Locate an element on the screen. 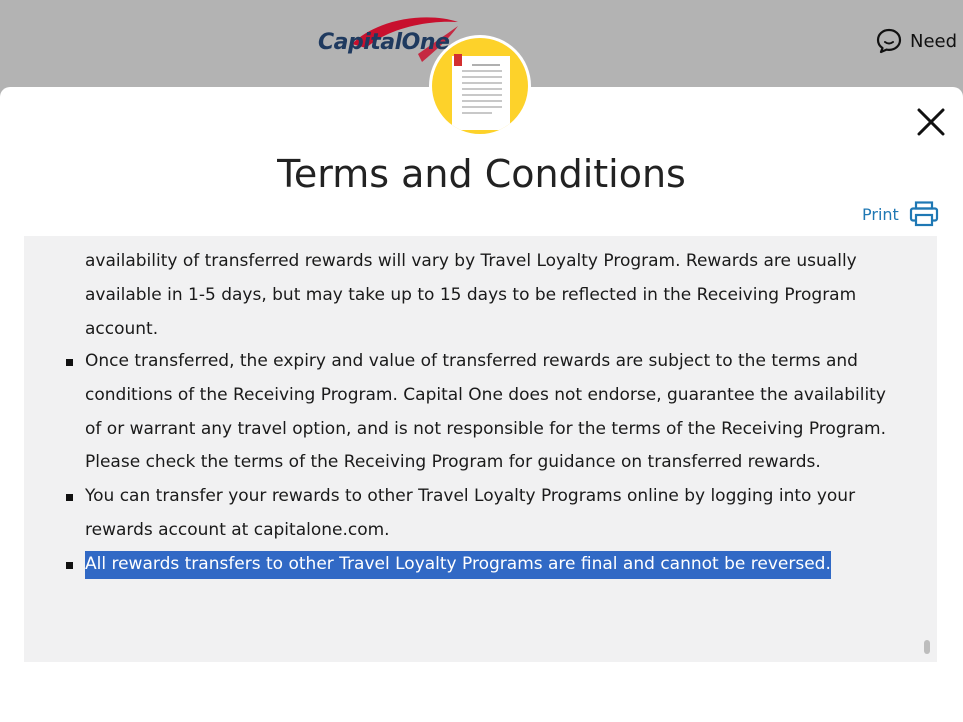 This screenshot has width=963, height=722. document-badge is located at coordinates (480, 86).